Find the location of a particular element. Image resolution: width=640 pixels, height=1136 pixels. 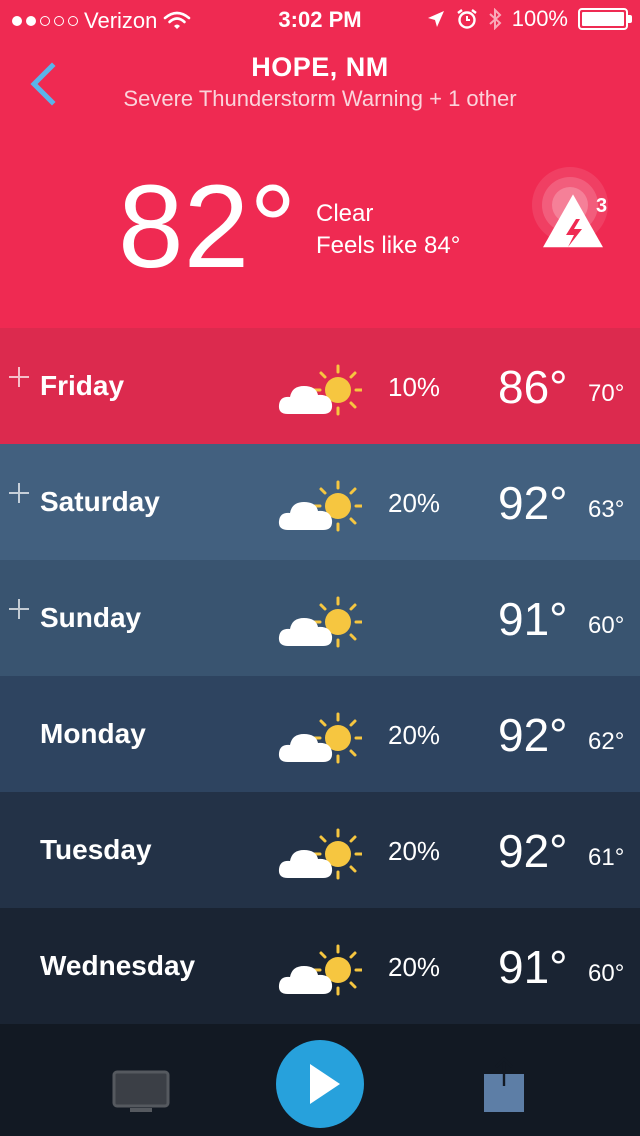

condition-text: Clear is located at coordinates (345, 213).